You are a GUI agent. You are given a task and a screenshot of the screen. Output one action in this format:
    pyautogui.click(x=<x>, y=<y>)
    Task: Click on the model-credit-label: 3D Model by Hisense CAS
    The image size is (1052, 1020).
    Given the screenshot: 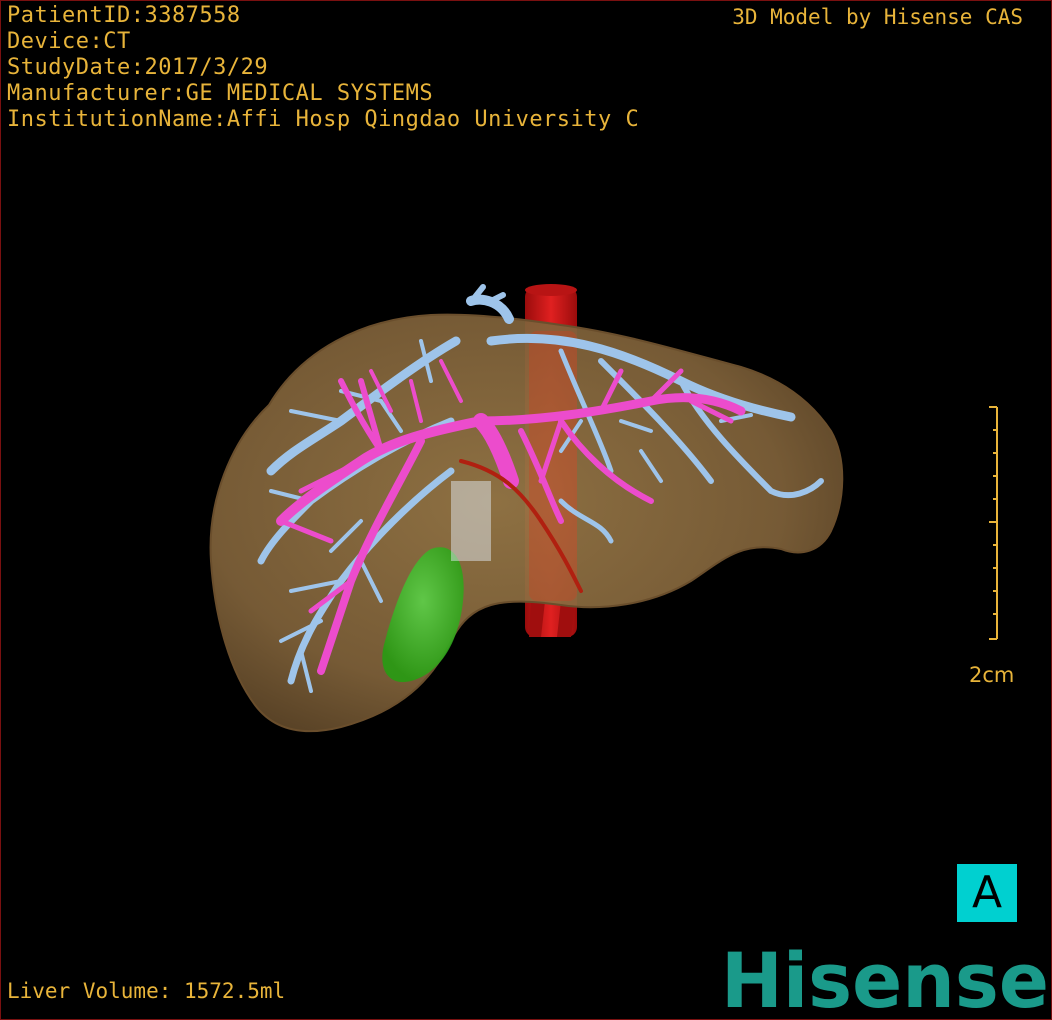 What is the action you would take?
    pyautogui.click(x=877, y=17)
    